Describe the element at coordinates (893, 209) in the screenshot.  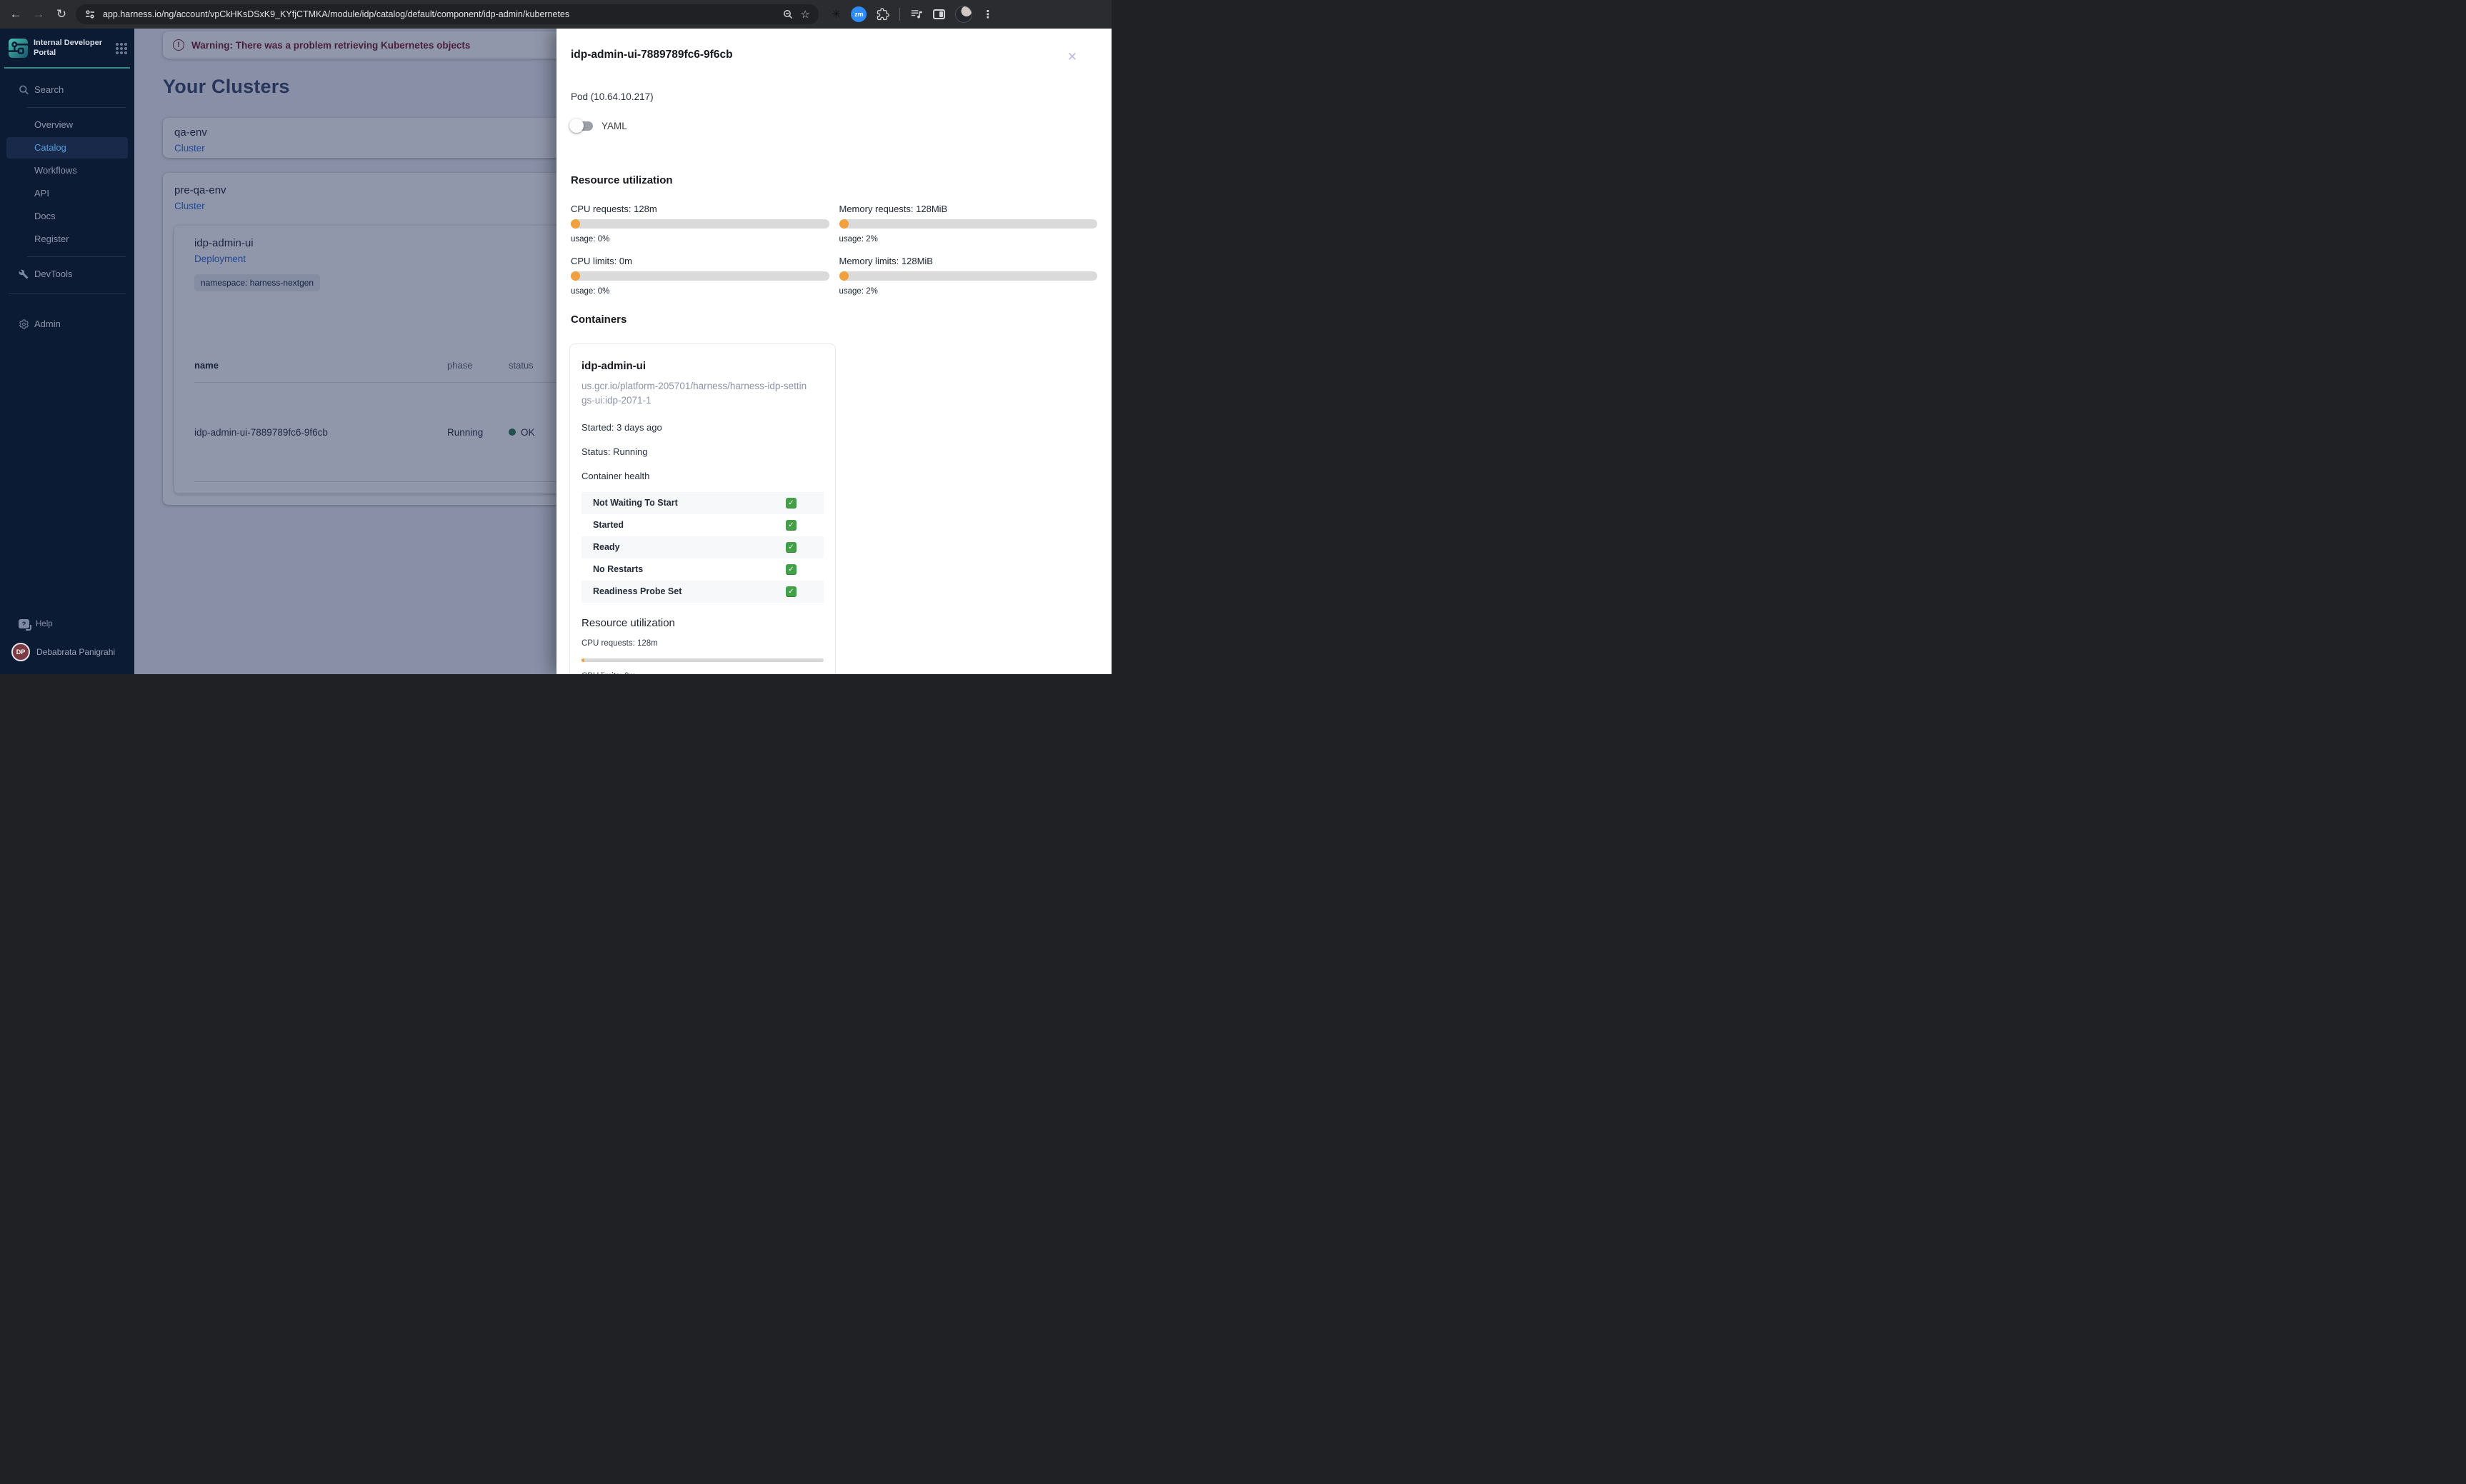
I see `metric-label: Memory requests: 128MiB` at that location.